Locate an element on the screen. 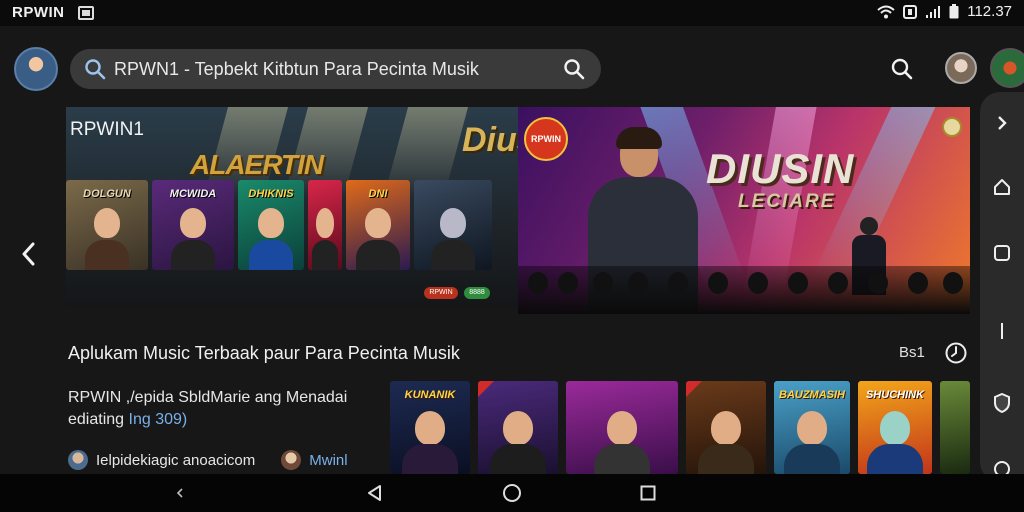  hero-brand-logo: RPWIN is located at coordinates (546, 139).